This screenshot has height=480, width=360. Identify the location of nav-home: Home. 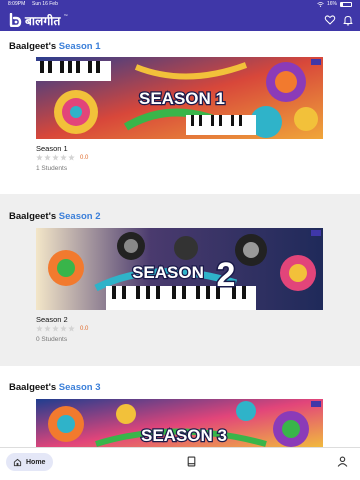
(29, 462).